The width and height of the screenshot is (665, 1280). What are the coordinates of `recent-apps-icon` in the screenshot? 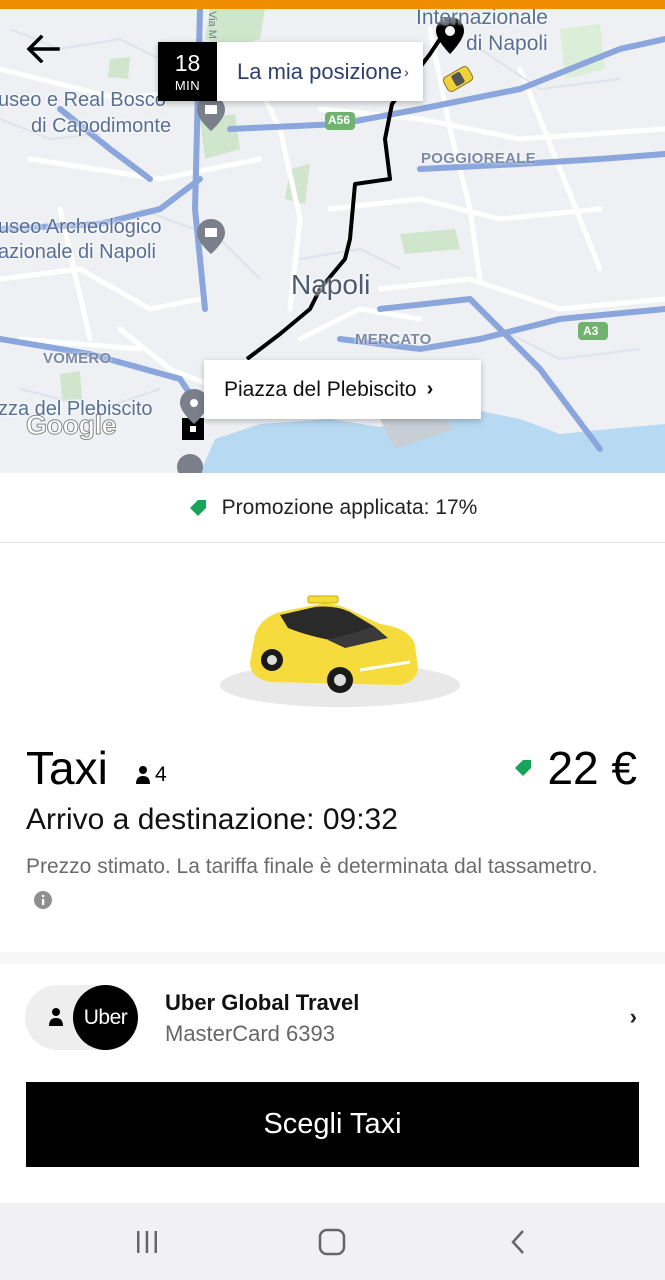 It's located at (147, 1242).